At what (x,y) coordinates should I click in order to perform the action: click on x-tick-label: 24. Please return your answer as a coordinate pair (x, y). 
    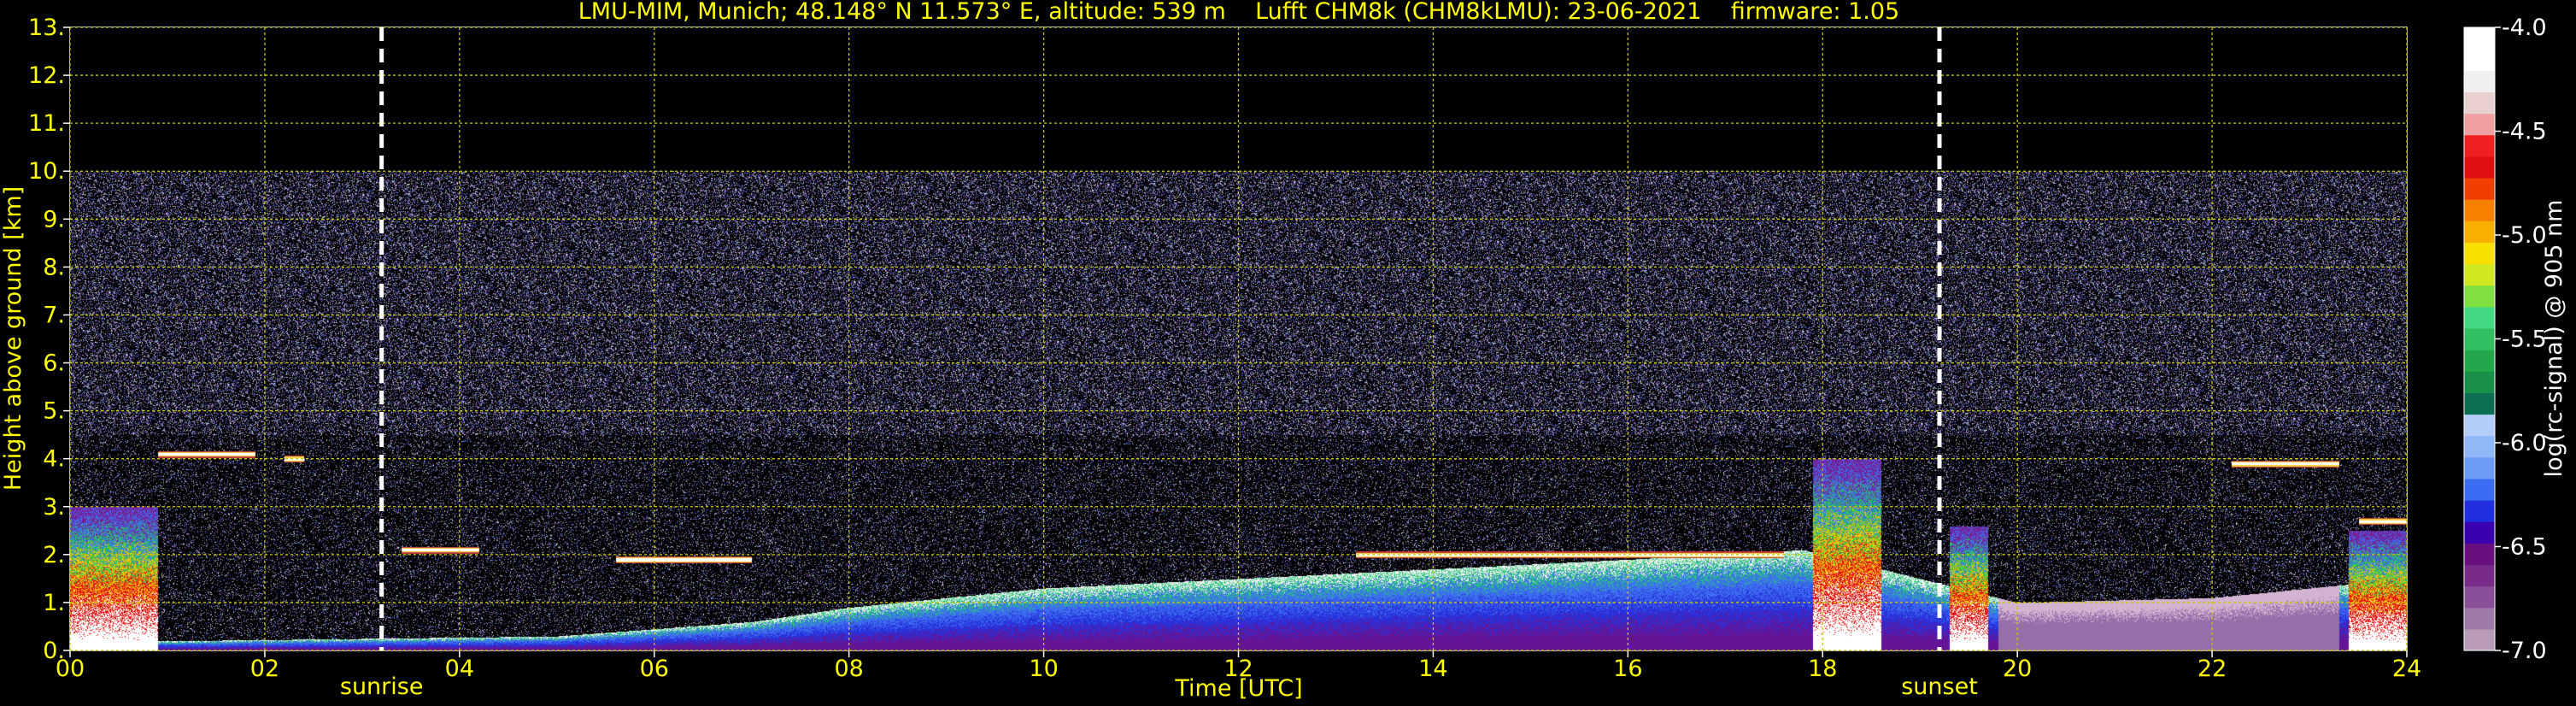
    Looking at the image, I should click on (2406, 669).